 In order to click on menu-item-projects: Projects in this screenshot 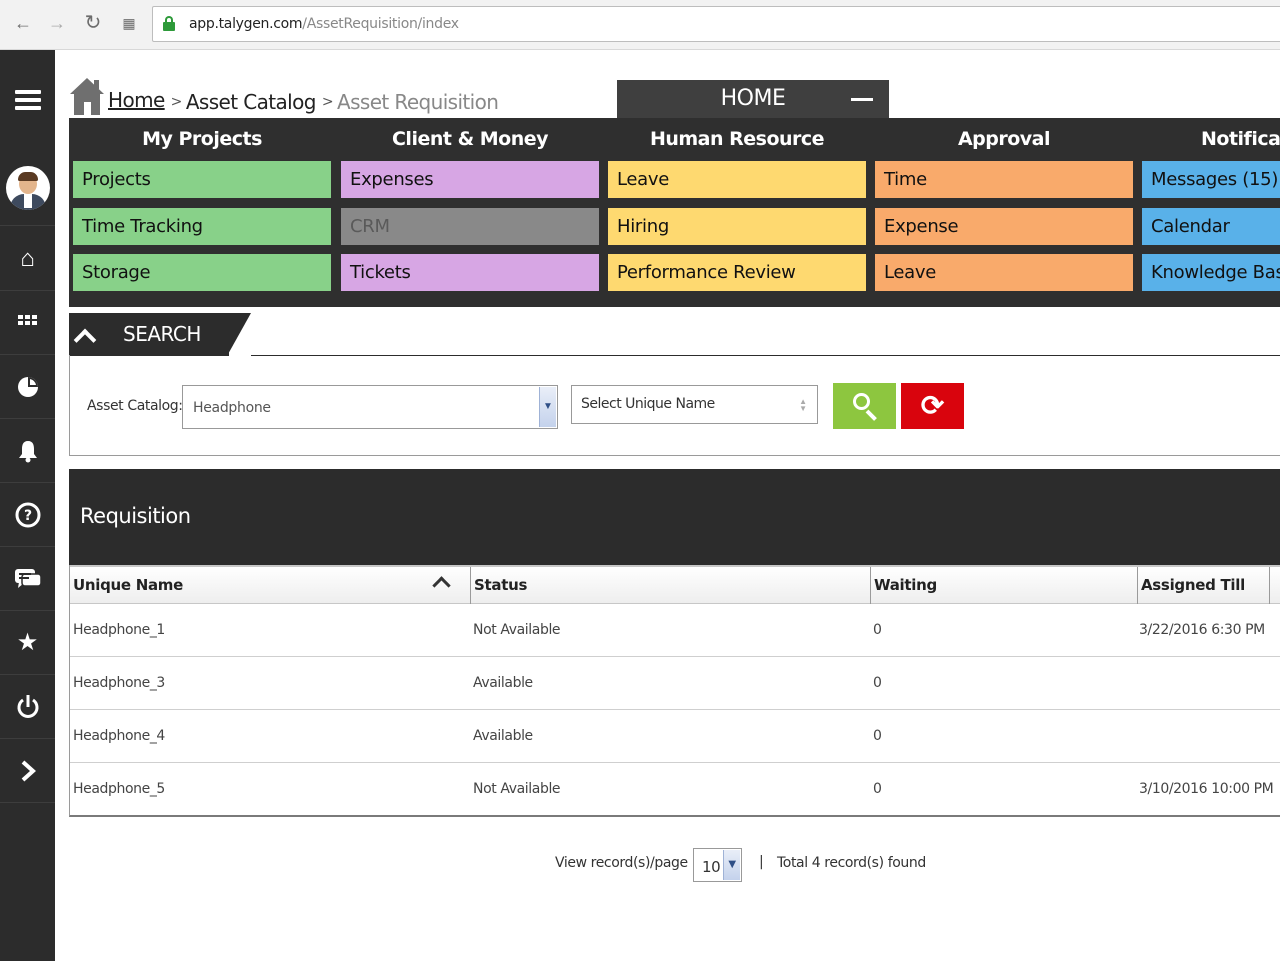, I will do `click(202, 179)`.